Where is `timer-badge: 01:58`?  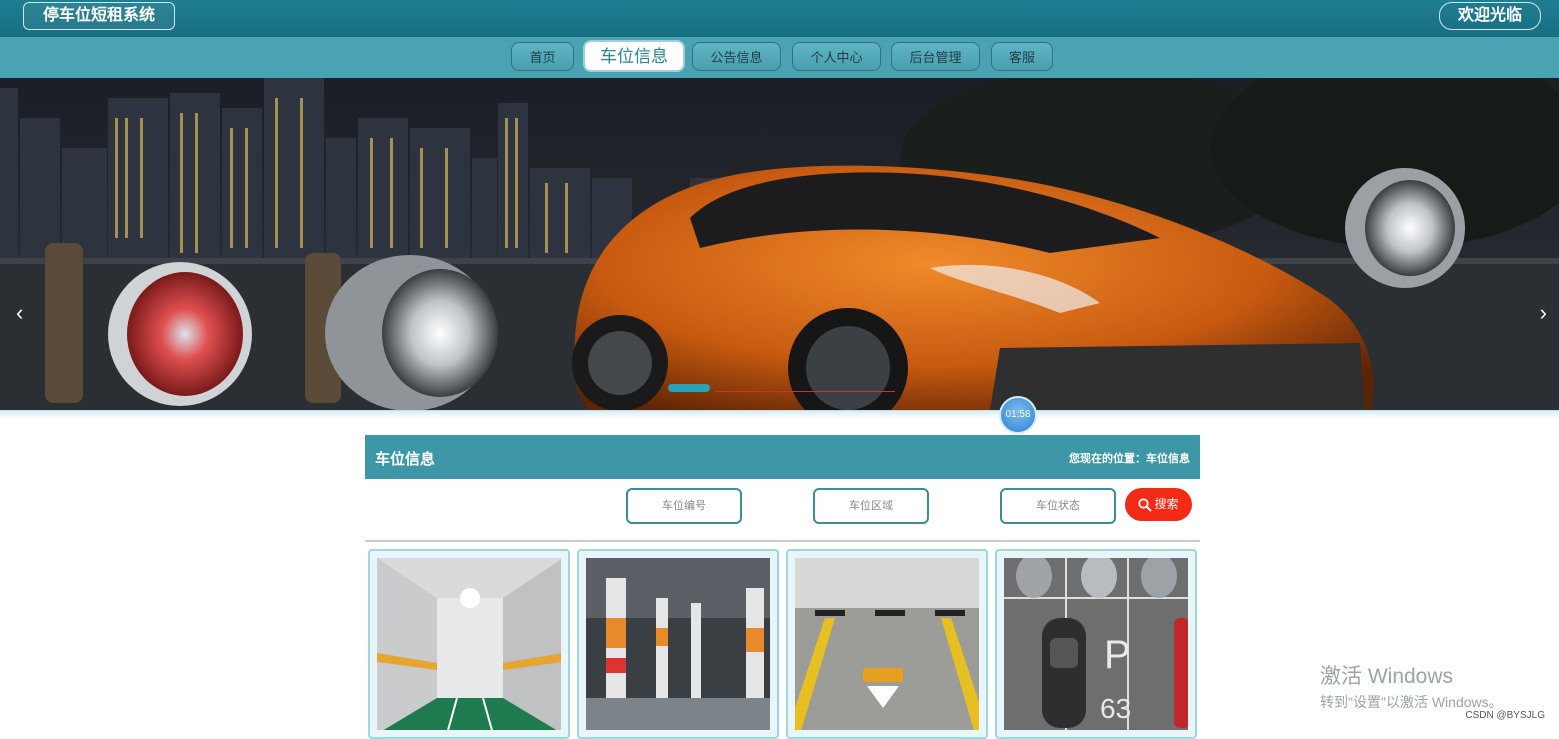 timer-badge: 01:58 is located at coordinates (1018, 415).